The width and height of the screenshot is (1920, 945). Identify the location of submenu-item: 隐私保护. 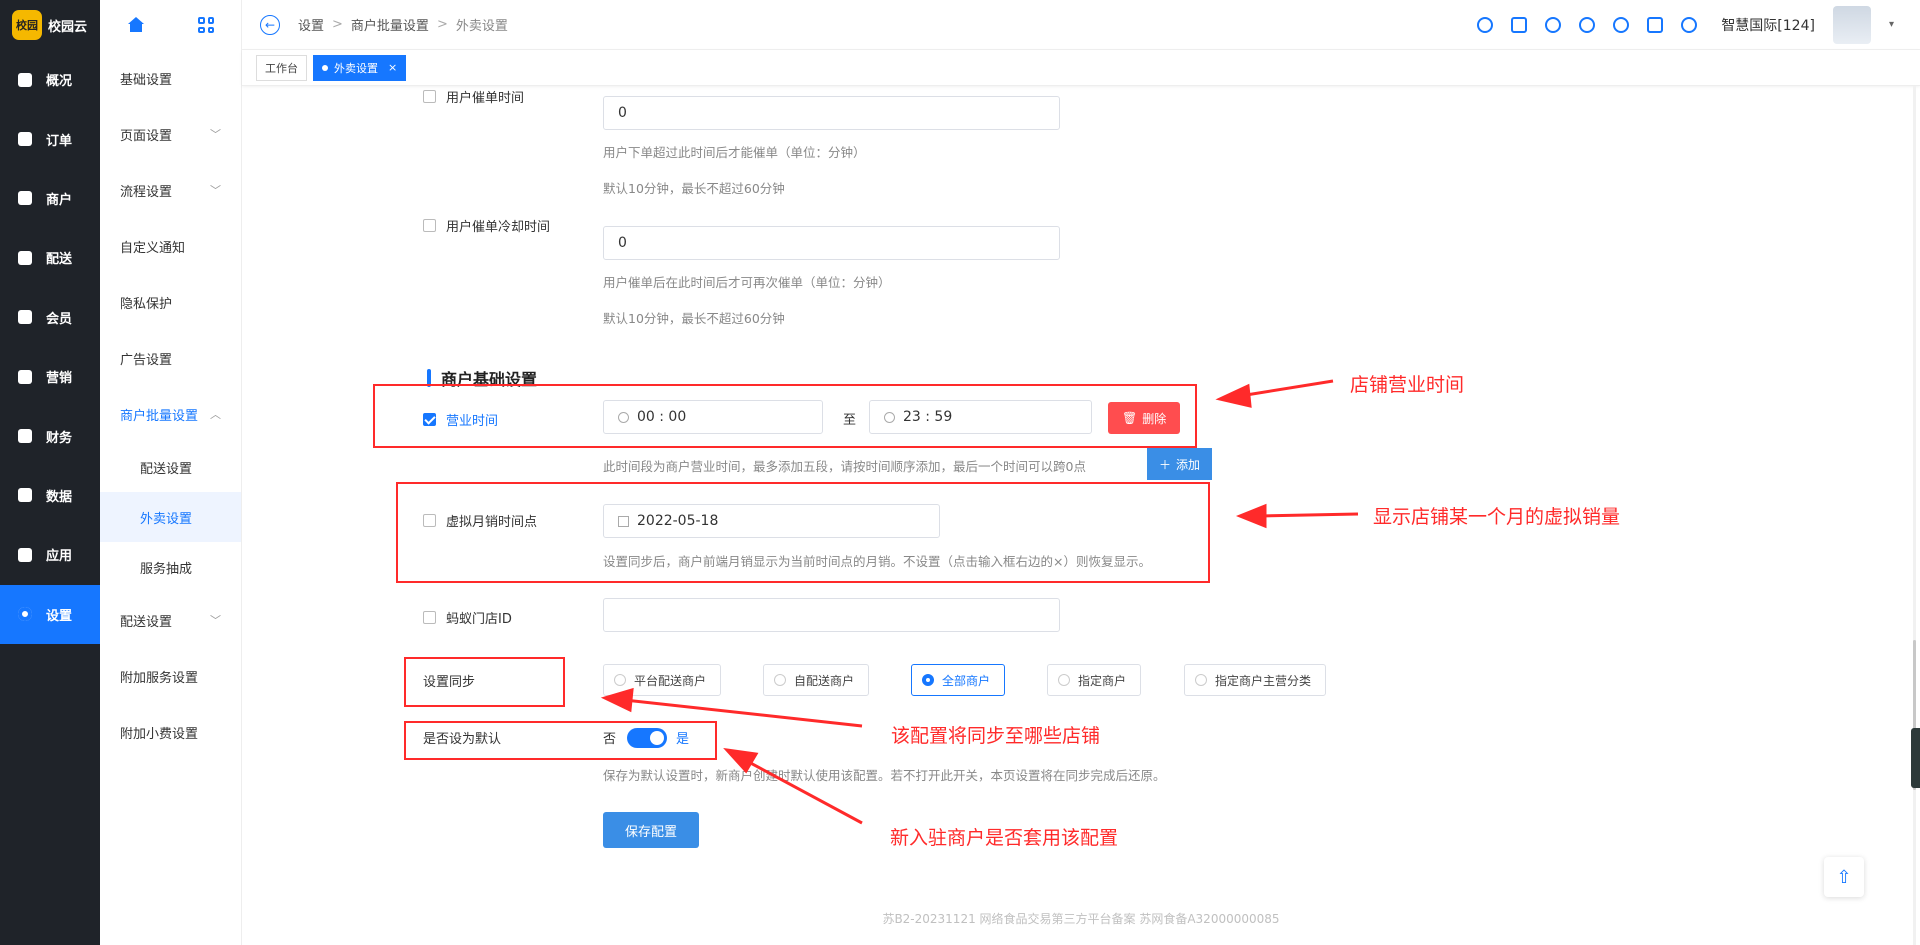
(170, 302).